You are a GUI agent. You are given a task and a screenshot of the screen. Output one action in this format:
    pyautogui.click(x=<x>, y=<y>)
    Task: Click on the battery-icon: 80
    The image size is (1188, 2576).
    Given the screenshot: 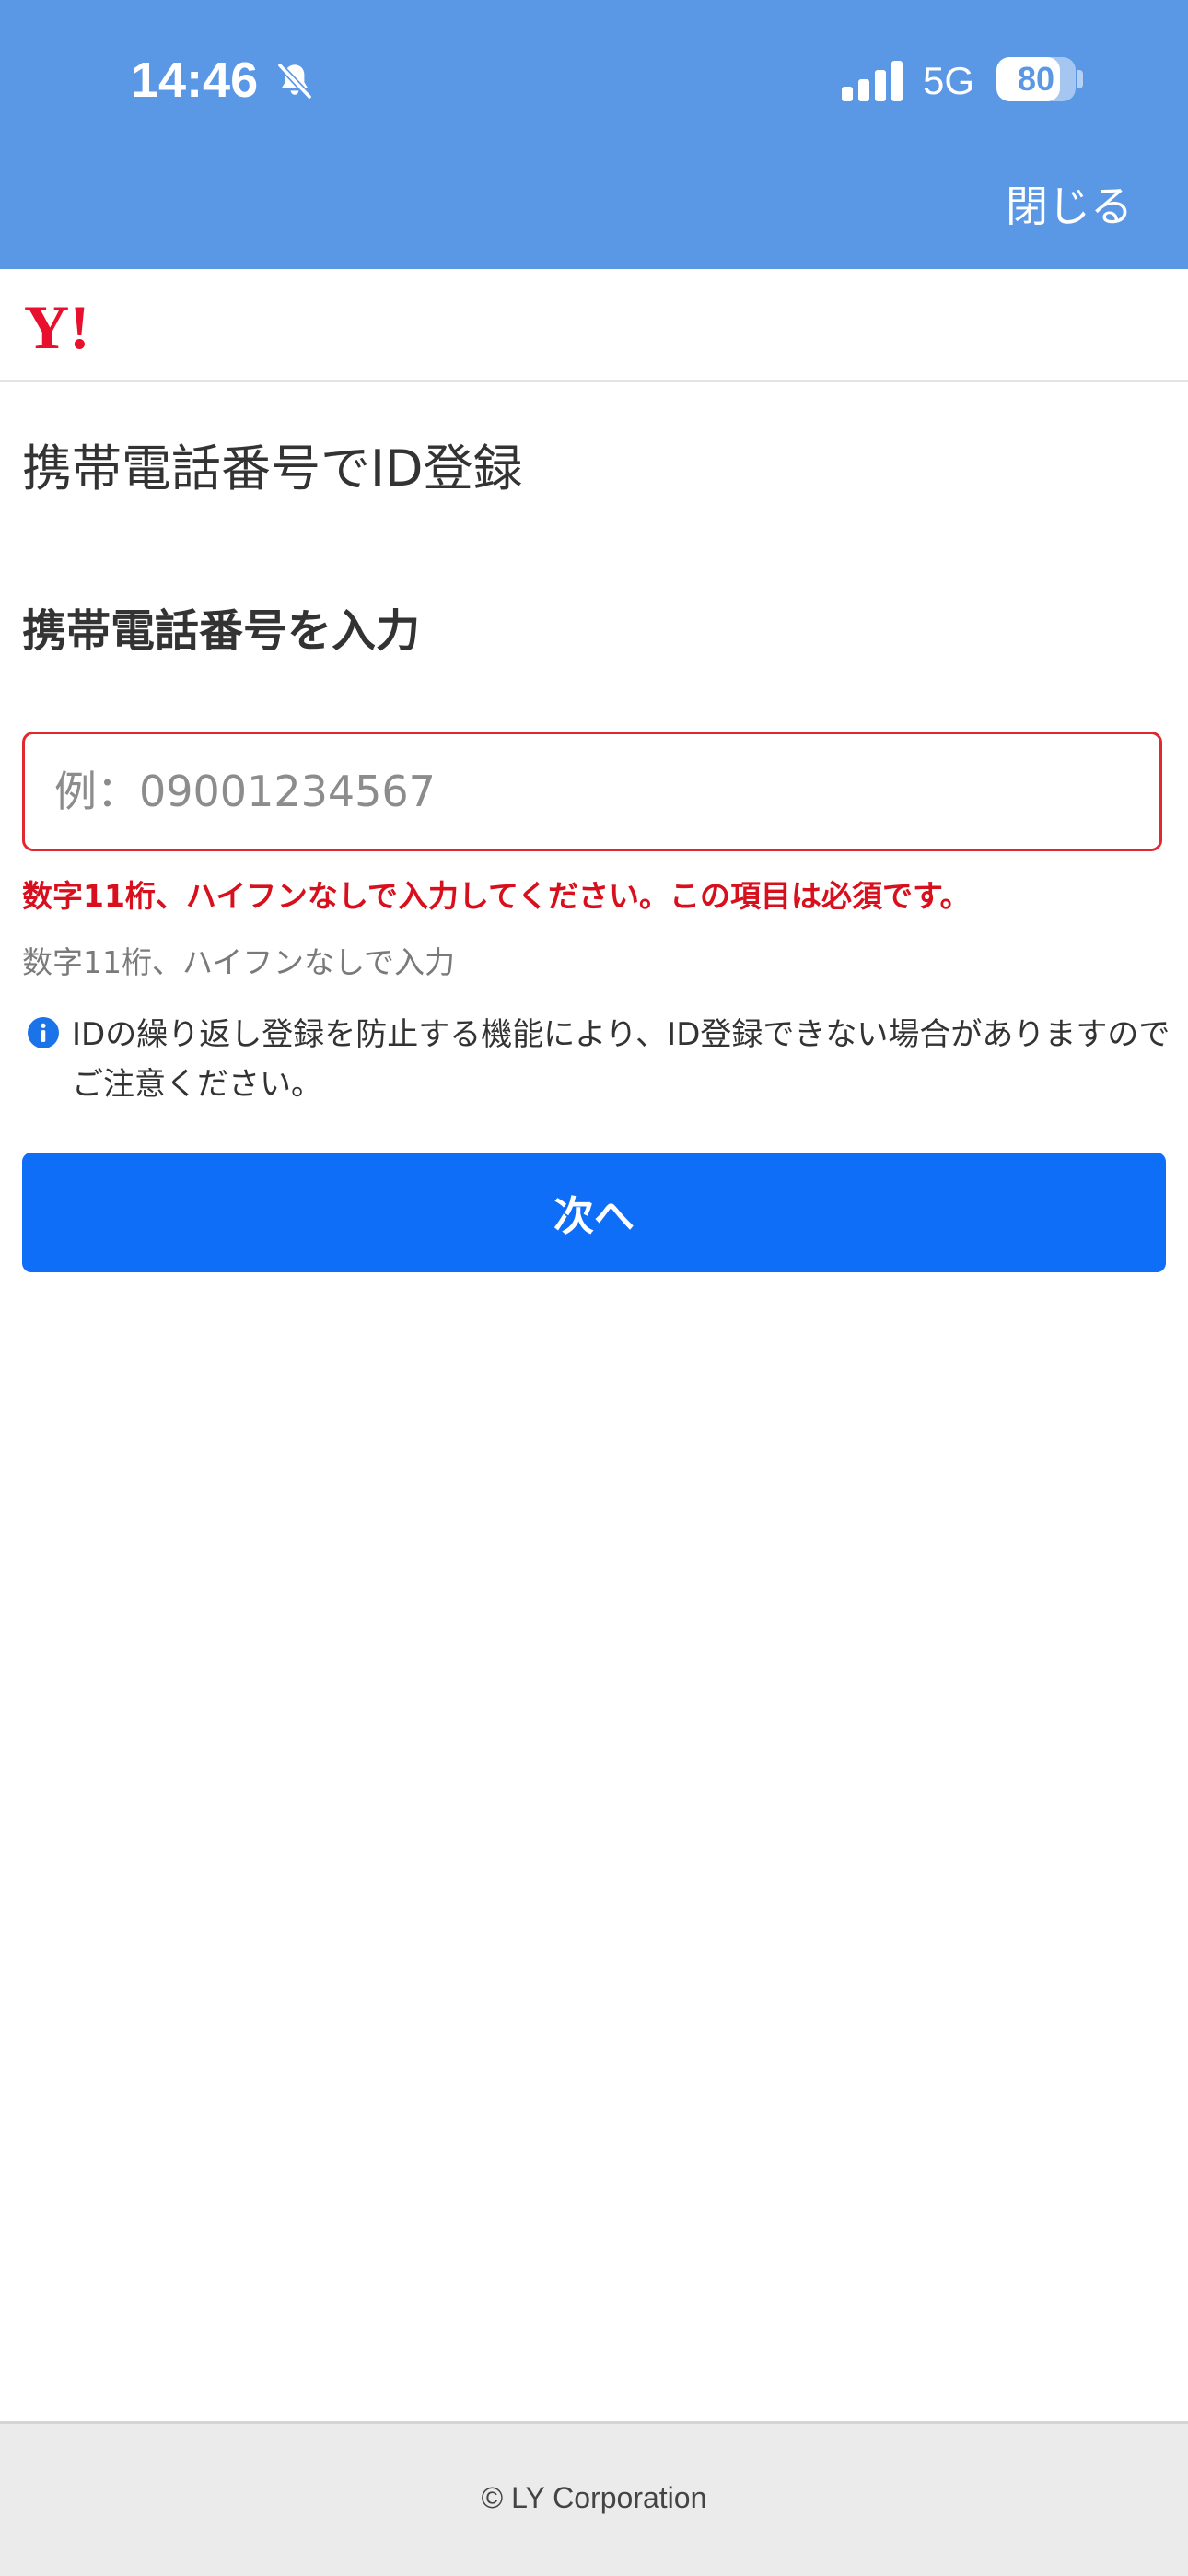 What is the action you would take?
    pyautogui.click(x=1036, y=79)
    